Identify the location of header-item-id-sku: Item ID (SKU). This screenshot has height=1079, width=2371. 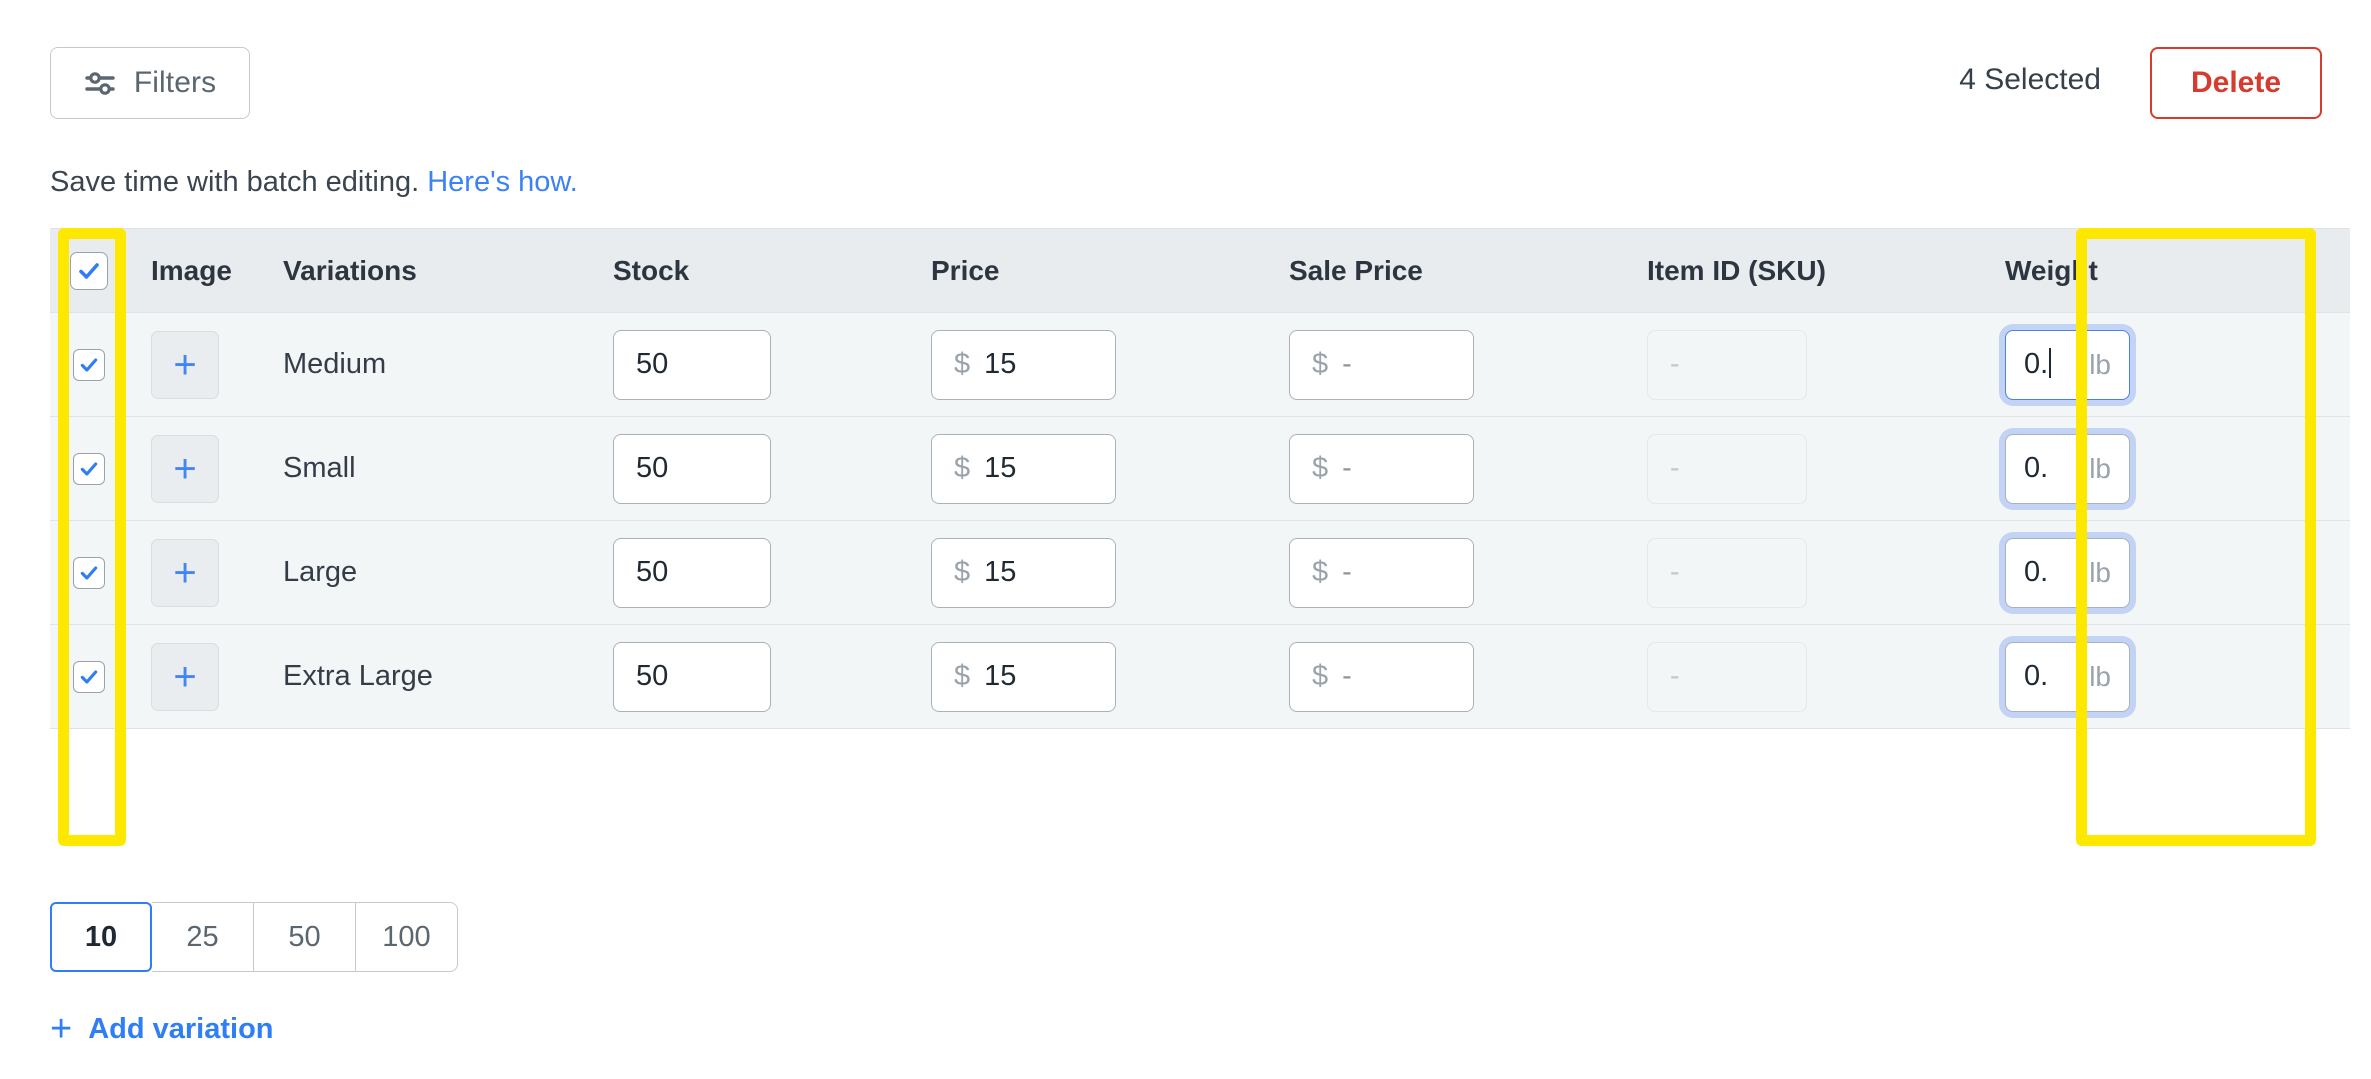
(1736, 270).